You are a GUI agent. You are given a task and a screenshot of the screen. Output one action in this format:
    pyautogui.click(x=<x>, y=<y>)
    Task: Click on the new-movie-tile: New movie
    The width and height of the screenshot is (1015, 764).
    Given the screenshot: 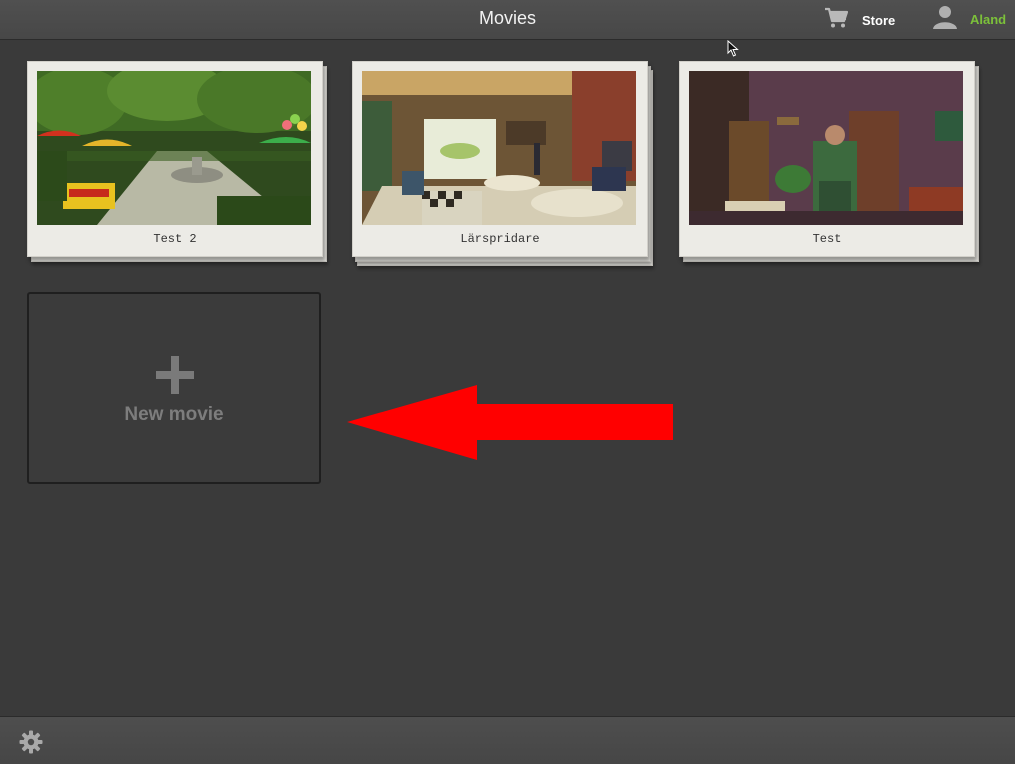 What is the action you would take?
    pyautogui.click(x=174, y=388)
    